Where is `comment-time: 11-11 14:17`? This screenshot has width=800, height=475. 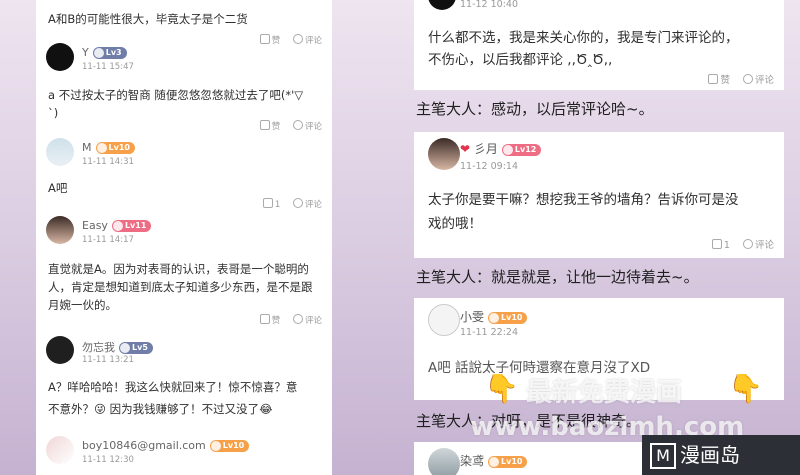 comment-time: 11-11 14:17 is located at coordinates (108, 240).